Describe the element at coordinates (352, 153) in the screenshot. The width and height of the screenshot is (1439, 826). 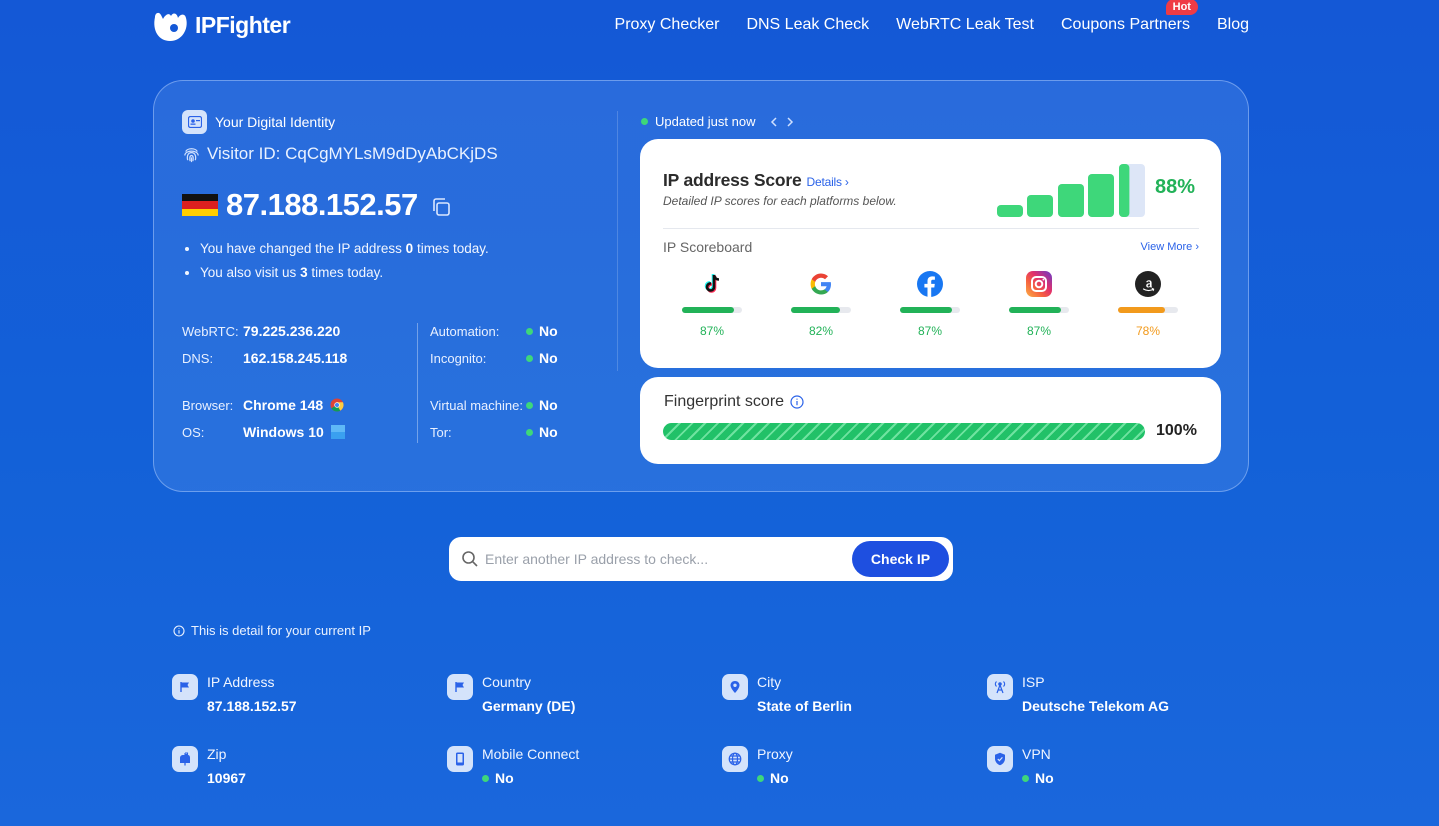
I see `visitor-id: Visitor ID: CqCgMYLsM9dDyAbCKjDS` at that location.